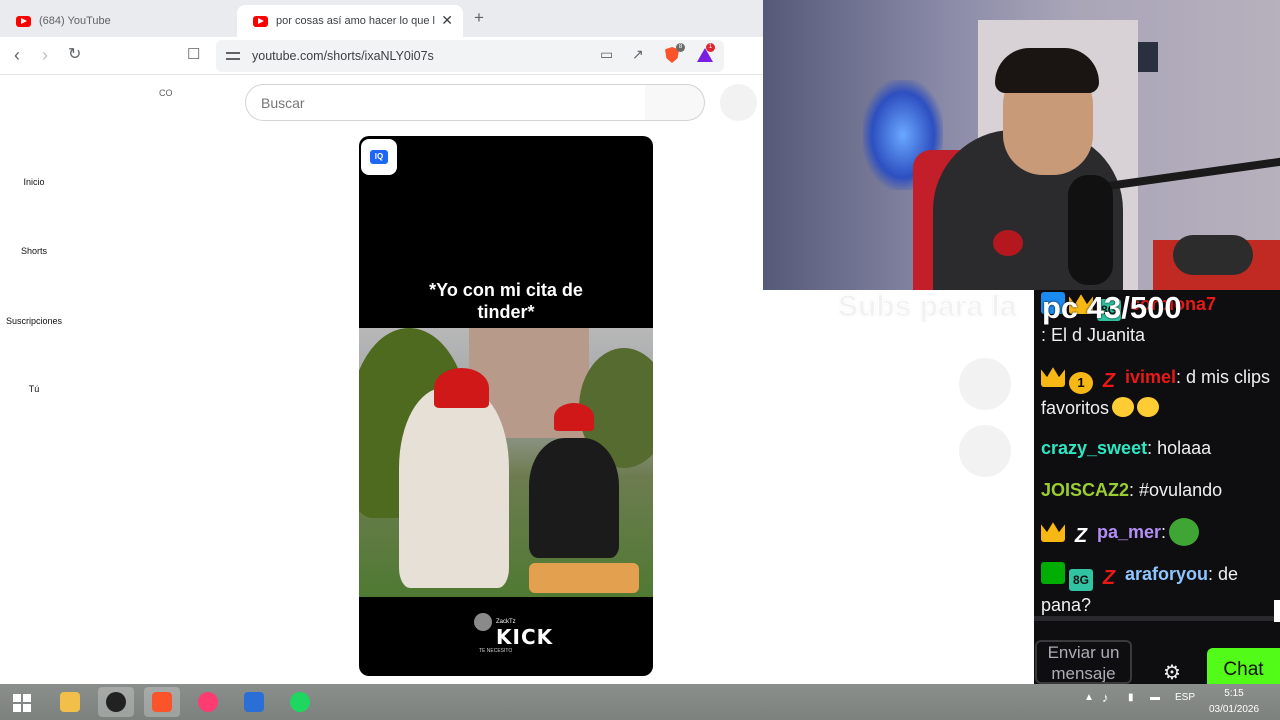  I want to click on pepe-emote-icon, so click(1184, 532).